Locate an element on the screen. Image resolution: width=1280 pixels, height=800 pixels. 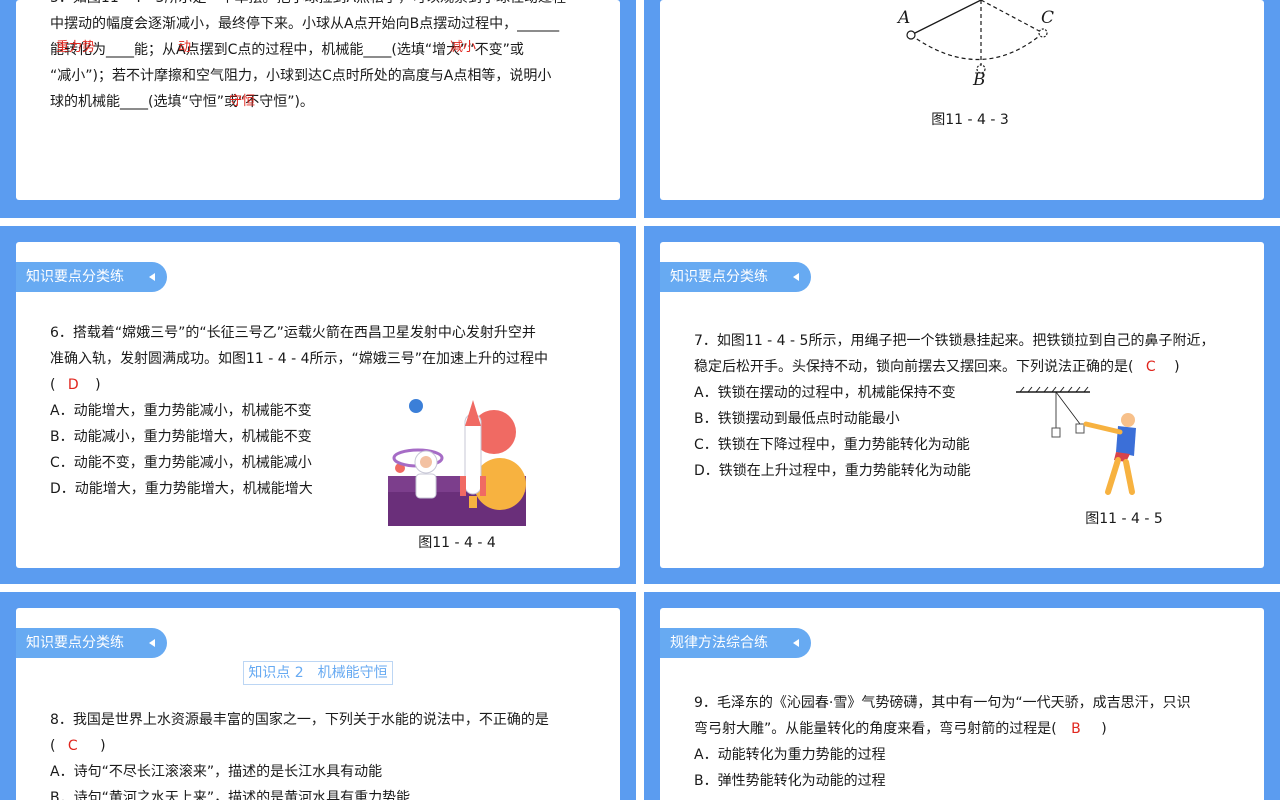
answer-letter: B is located at coordinates (1076, 729).